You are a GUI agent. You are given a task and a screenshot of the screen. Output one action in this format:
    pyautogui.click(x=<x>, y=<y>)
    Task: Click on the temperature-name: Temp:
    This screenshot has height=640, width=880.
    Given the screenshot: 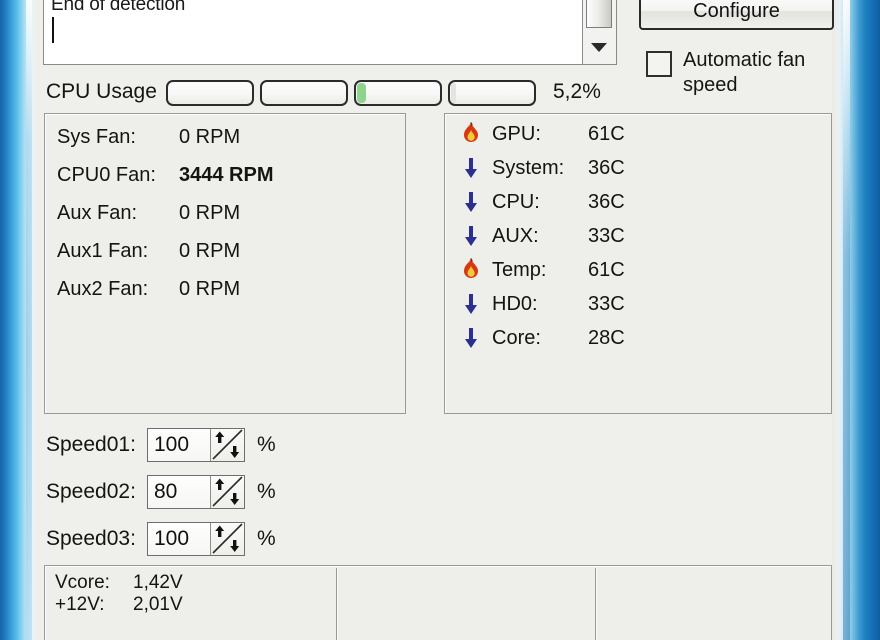 What is the action you would take?
    pyautogui.click(x=519, y=269)
    